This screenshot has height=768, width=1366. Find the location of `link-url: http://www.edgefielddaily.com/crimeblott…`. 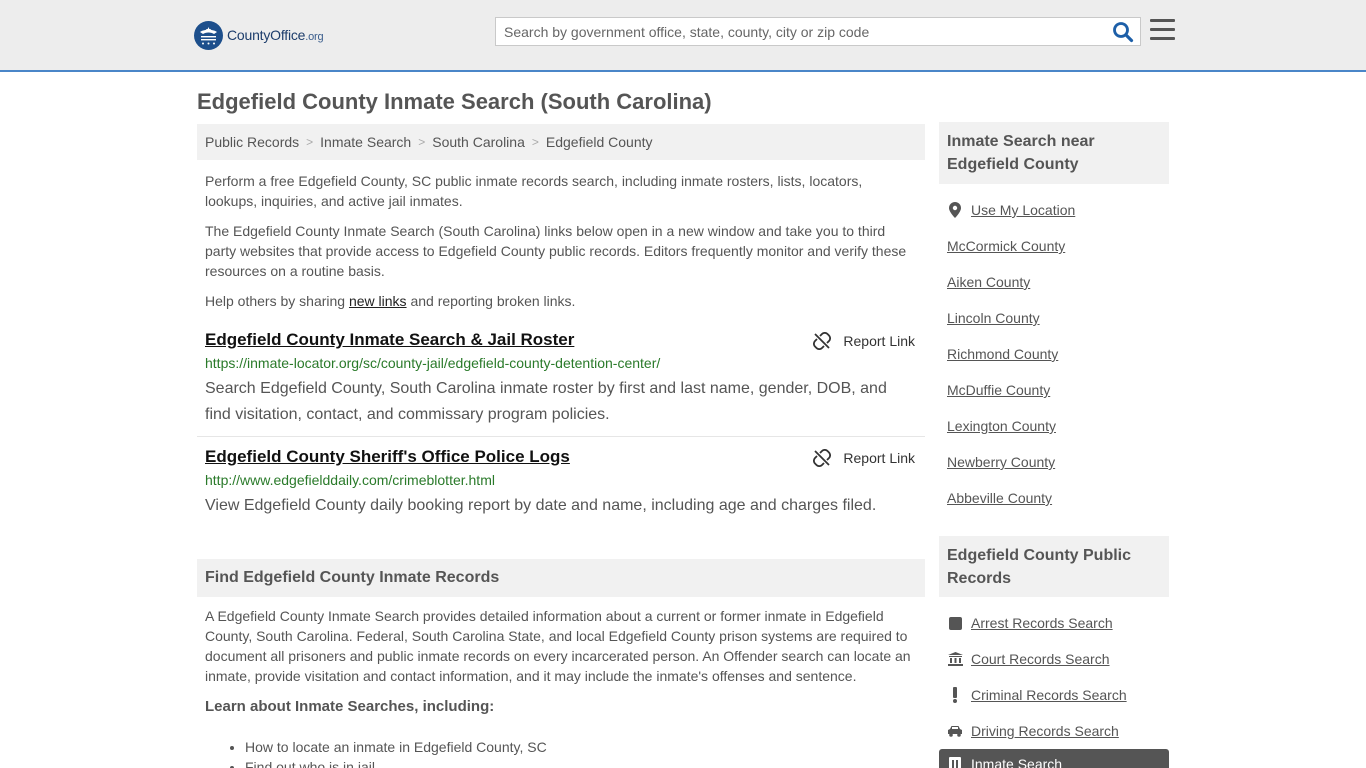

link-url: http://www.edgefielddaily.com/crimeblott… is located at coordinates (350, 480).